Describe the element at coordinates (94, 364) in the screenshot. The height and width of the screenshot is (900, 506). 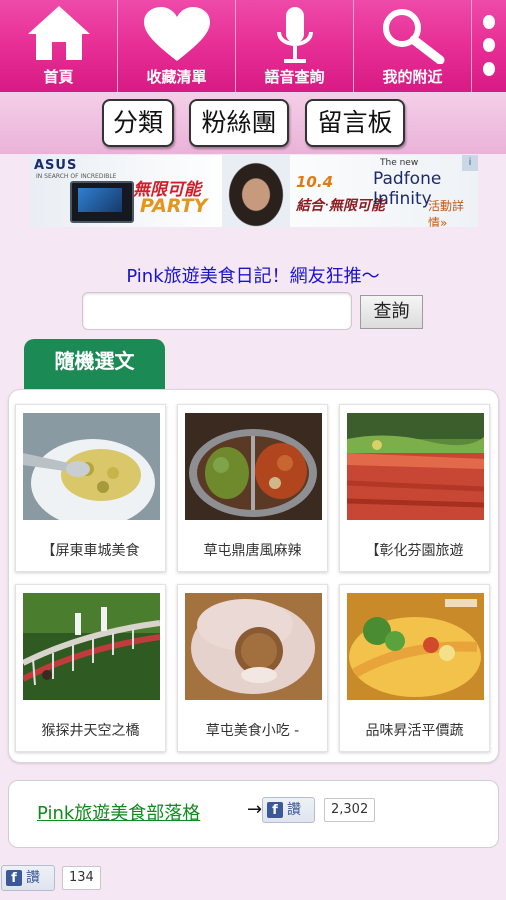
I see `random-articles-tab: 隨機選文` at that location.